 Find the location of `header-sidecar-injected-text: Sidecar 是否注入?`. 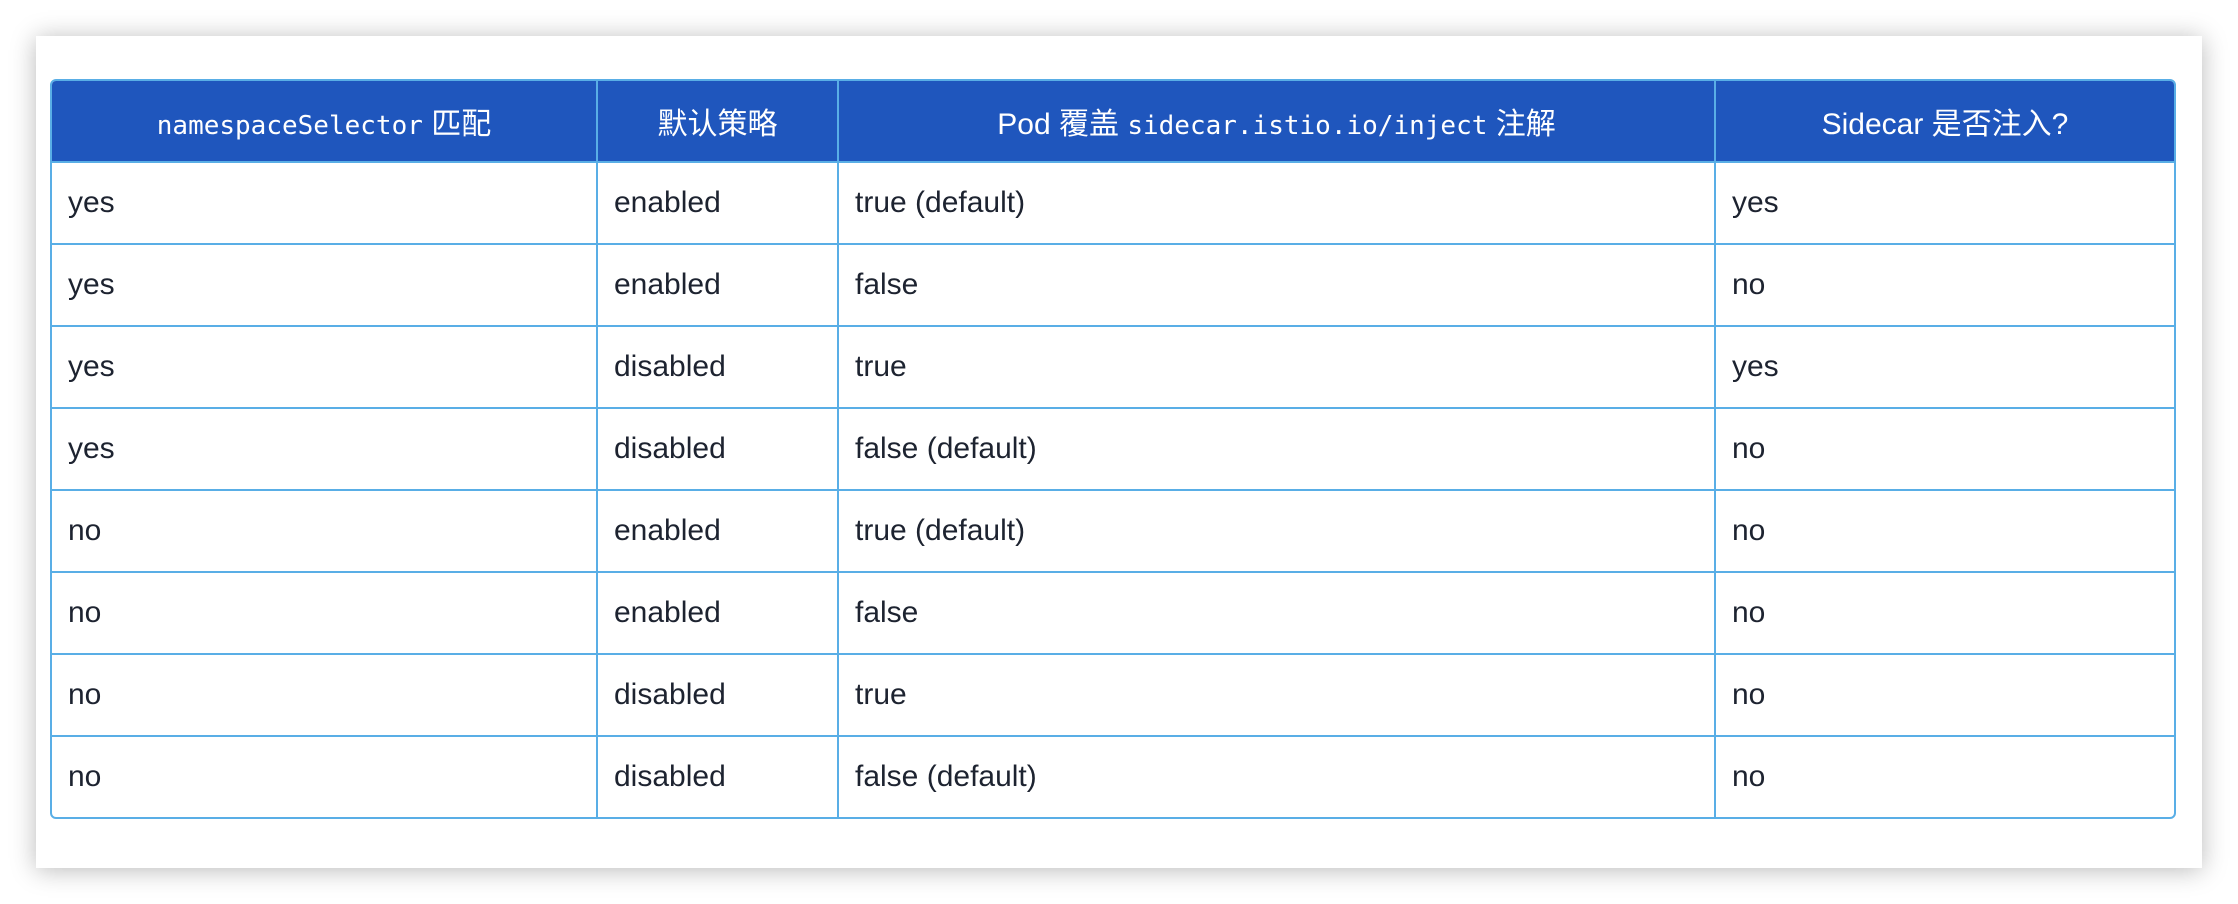

header-sidecar-injected-text: Sidecar 是否注入? is located at coordinates (1945, 124).